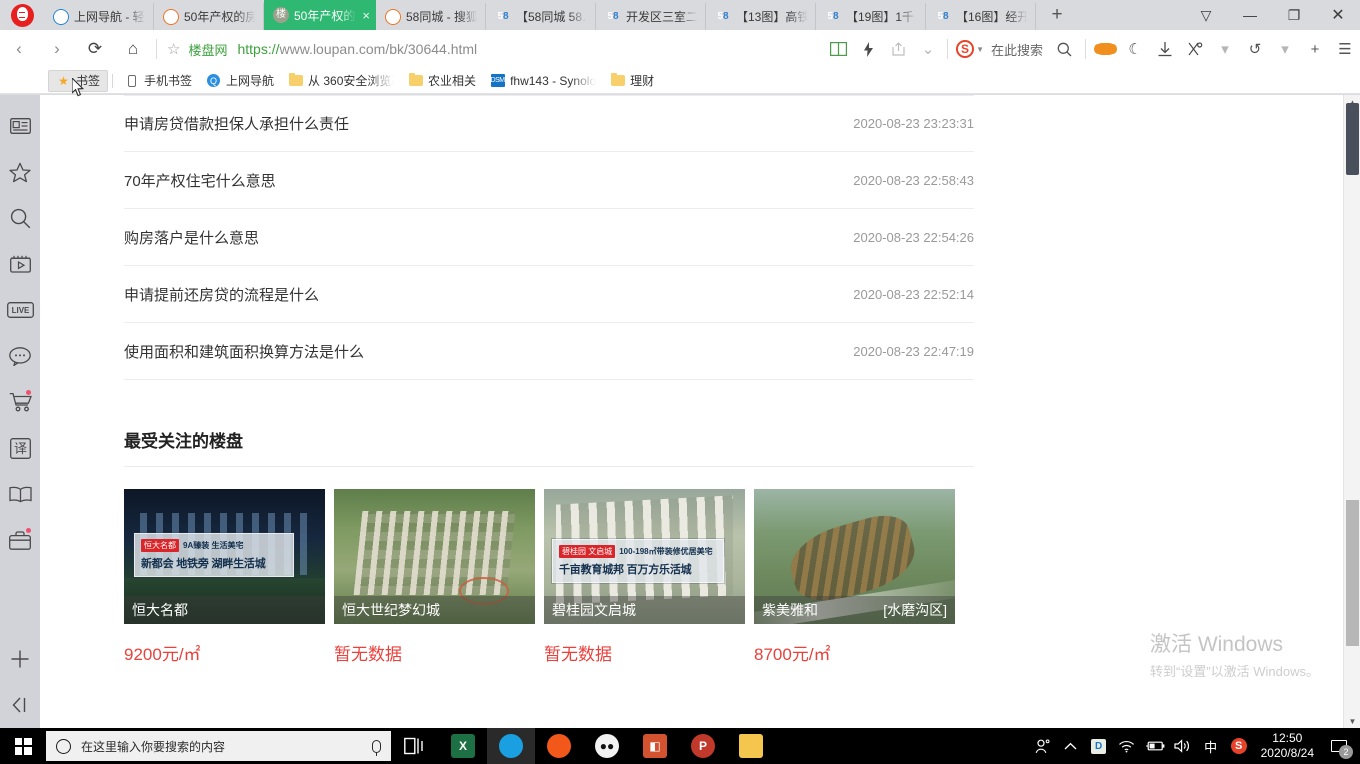 The height and width of the screenshot is (764, 1360). I want to click on sogou-input-icon: S, so click(1239, 746).